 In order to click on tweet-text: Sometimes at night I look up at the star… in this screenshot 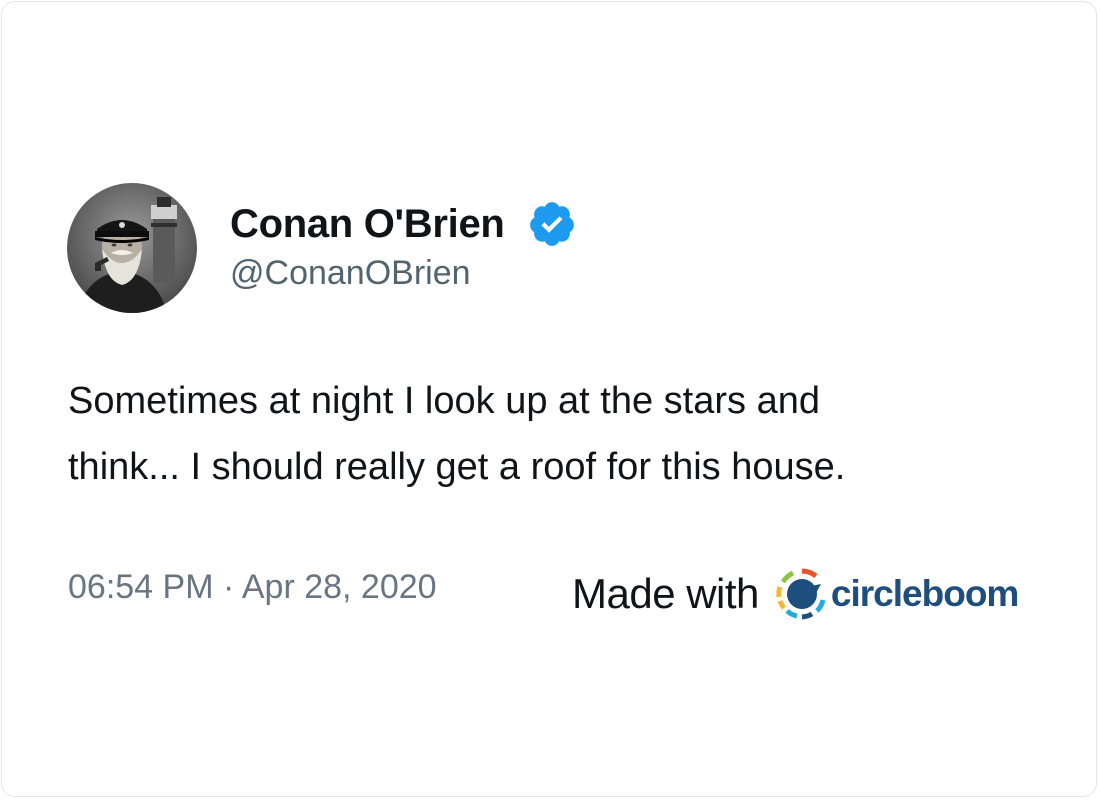, I will do `click(457, 434)`.